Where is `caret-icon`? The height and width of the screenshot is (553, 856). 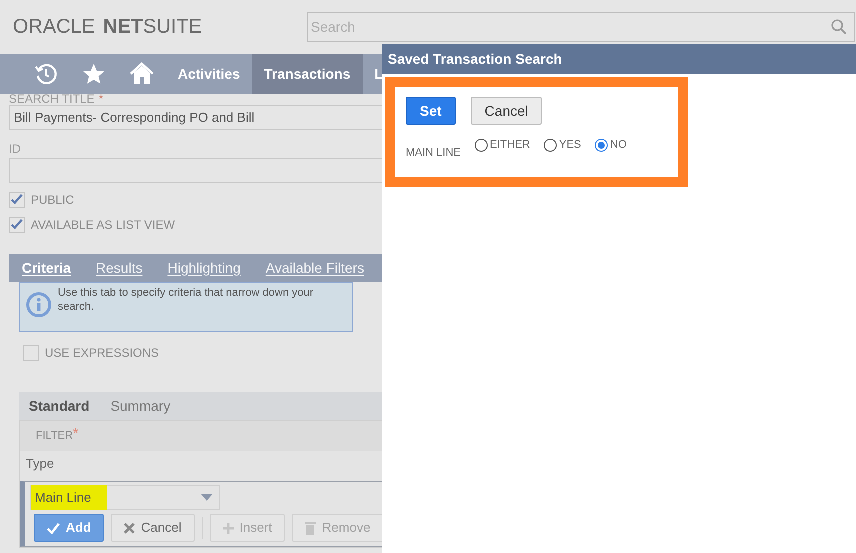 caret-icon is located at coordinates (207, 497).